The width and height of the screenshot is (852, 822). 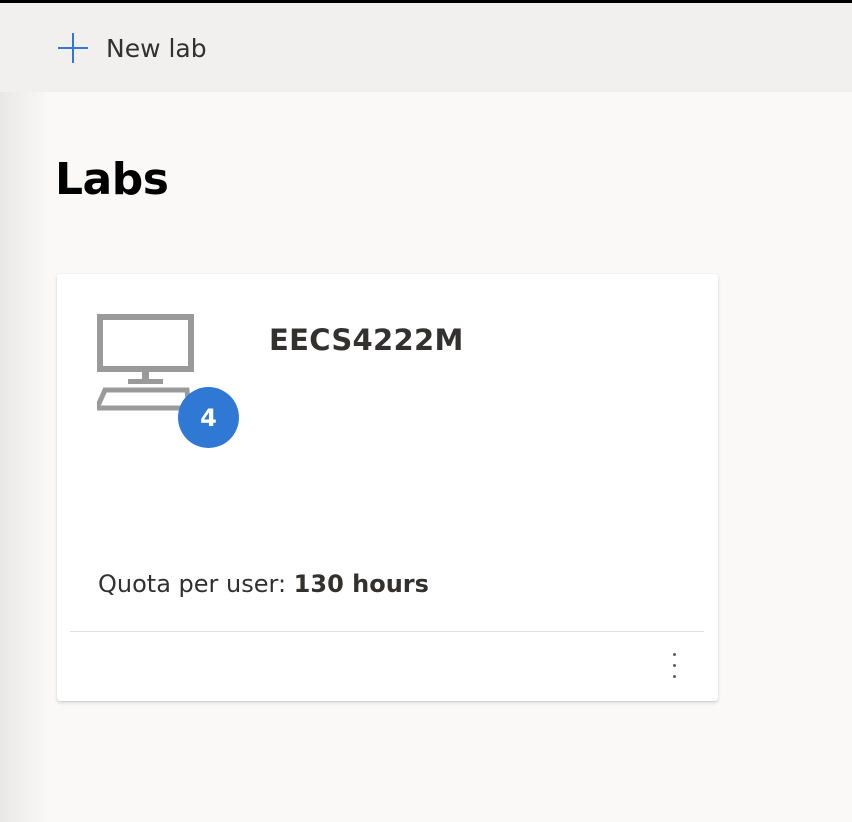 I want to click on command-bar: New lab, so click(x=426, y=47).